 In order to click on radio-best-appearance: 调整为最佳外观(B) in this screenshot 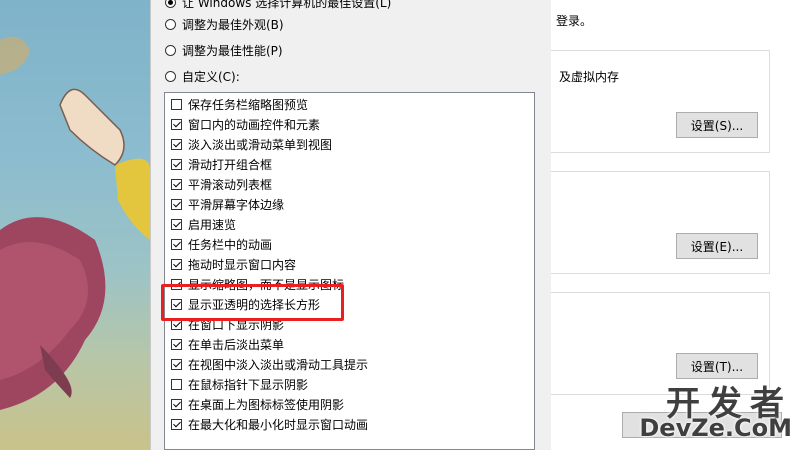, I will do `click(224, 24)`.